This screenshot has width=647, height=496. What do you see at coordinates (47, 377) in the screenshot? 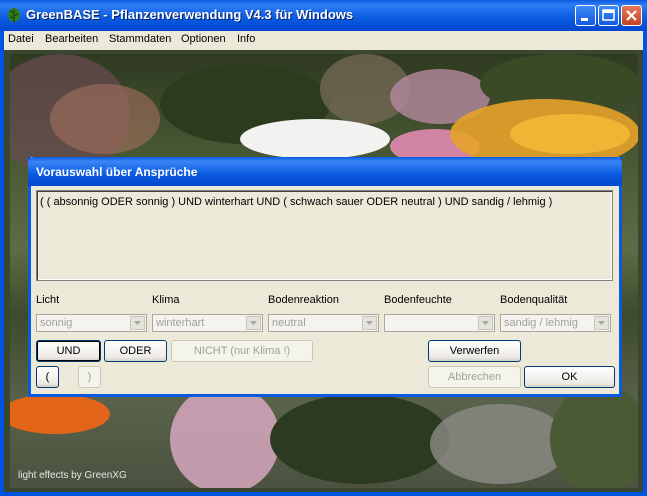
I see `open-paren-button: (` at bounding box center [47, 377].